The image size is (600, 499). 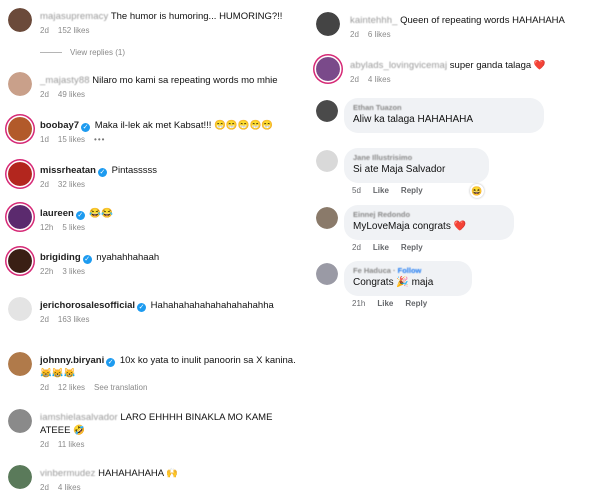 I want to click on likes-count: 32 likes, so click(x=71, y=184).